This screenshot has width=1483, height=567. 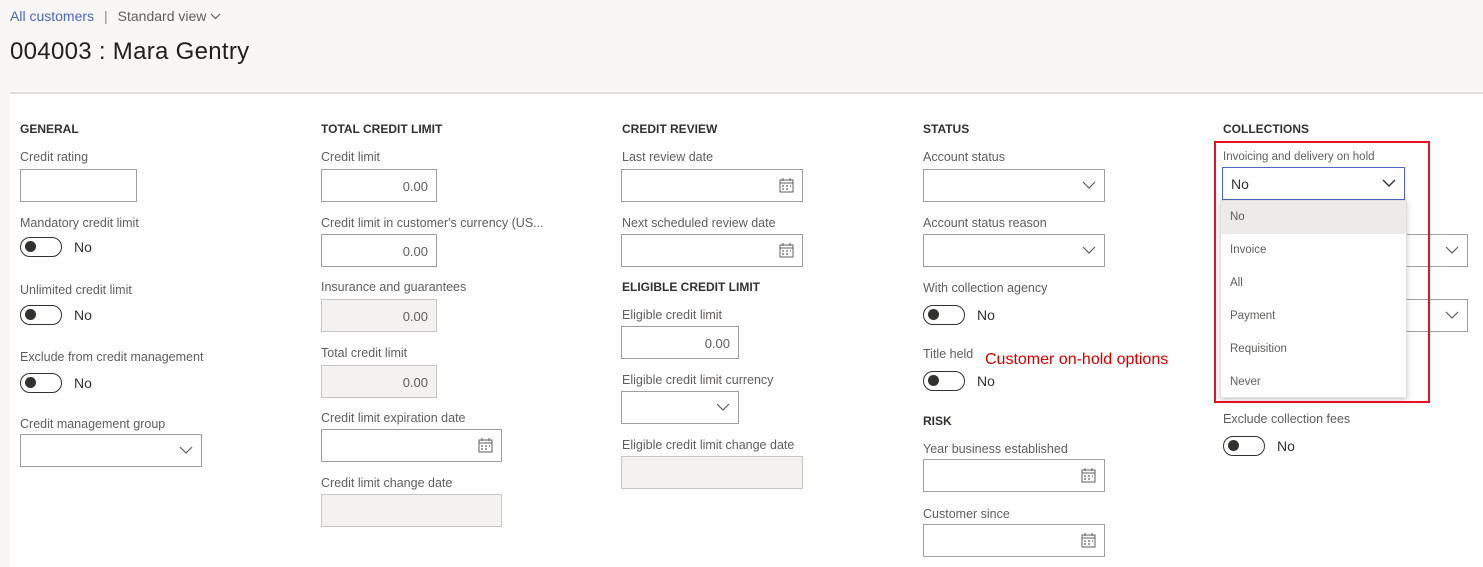 I want to click on year-established-label: Year business established, so click(x=995, y=449).